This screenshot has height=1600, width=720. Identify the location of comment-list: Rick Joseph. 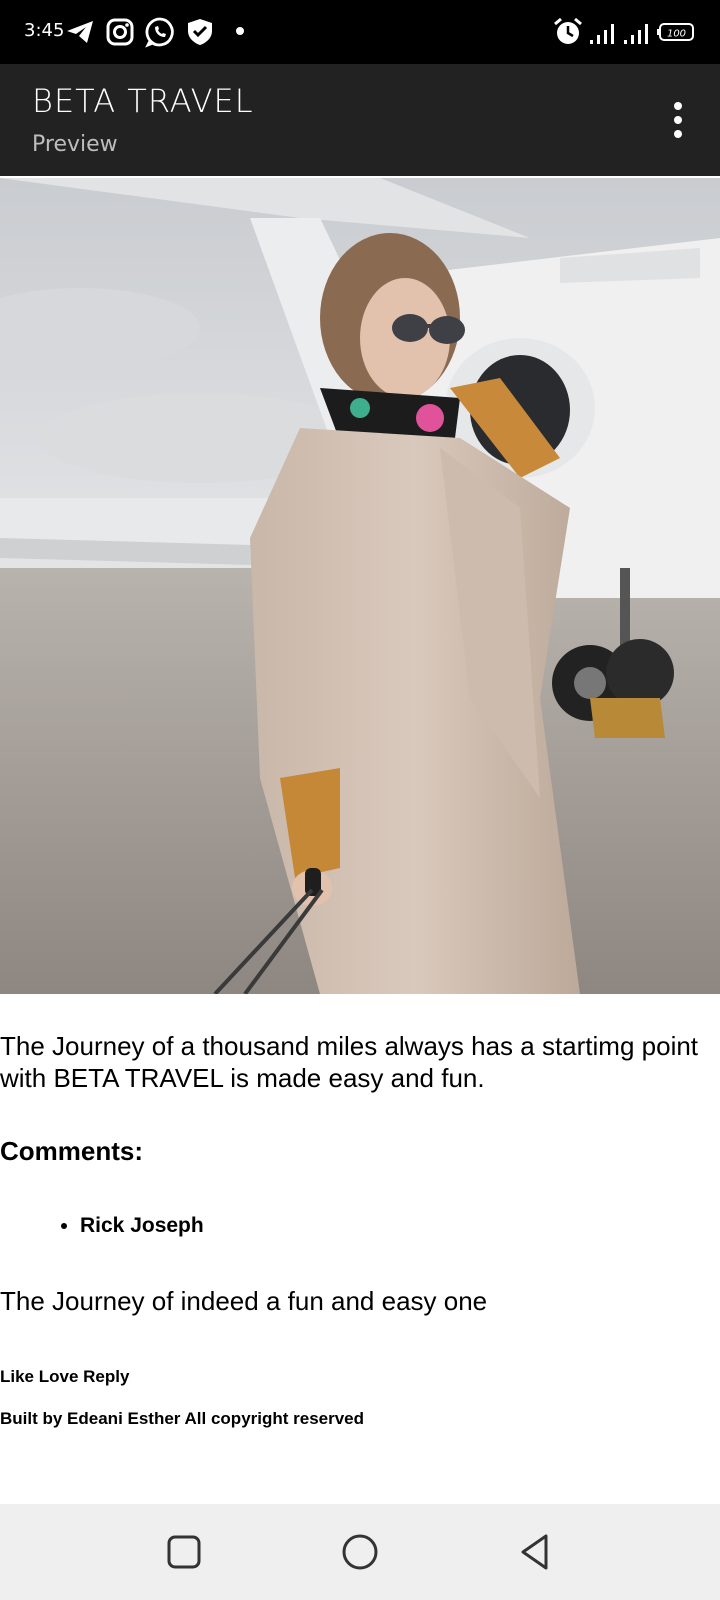
(102, 1226).